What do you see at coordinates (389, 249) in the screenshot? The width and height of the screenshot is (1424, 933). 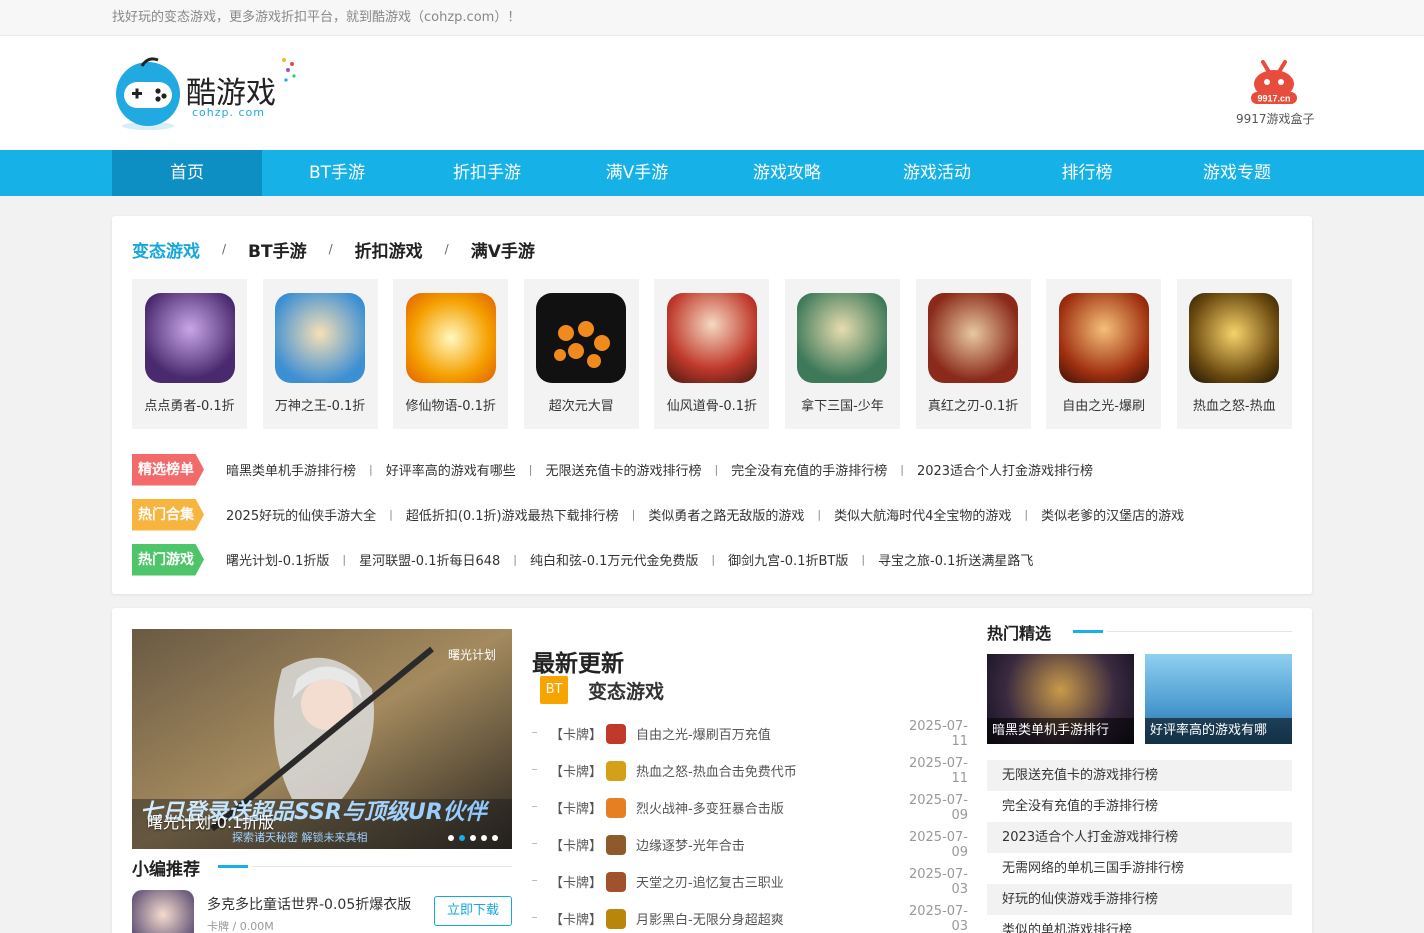 I see `tab-discount: 折扣游戏` at bounding box center [389, 249].